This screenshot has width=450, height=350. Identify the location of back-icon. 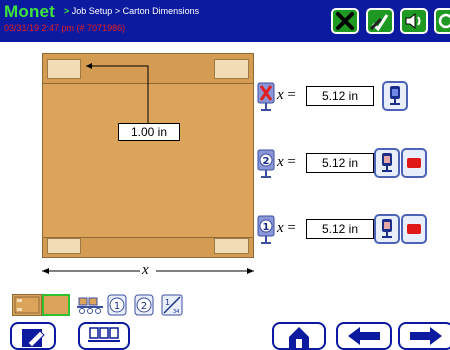
(364, 336).